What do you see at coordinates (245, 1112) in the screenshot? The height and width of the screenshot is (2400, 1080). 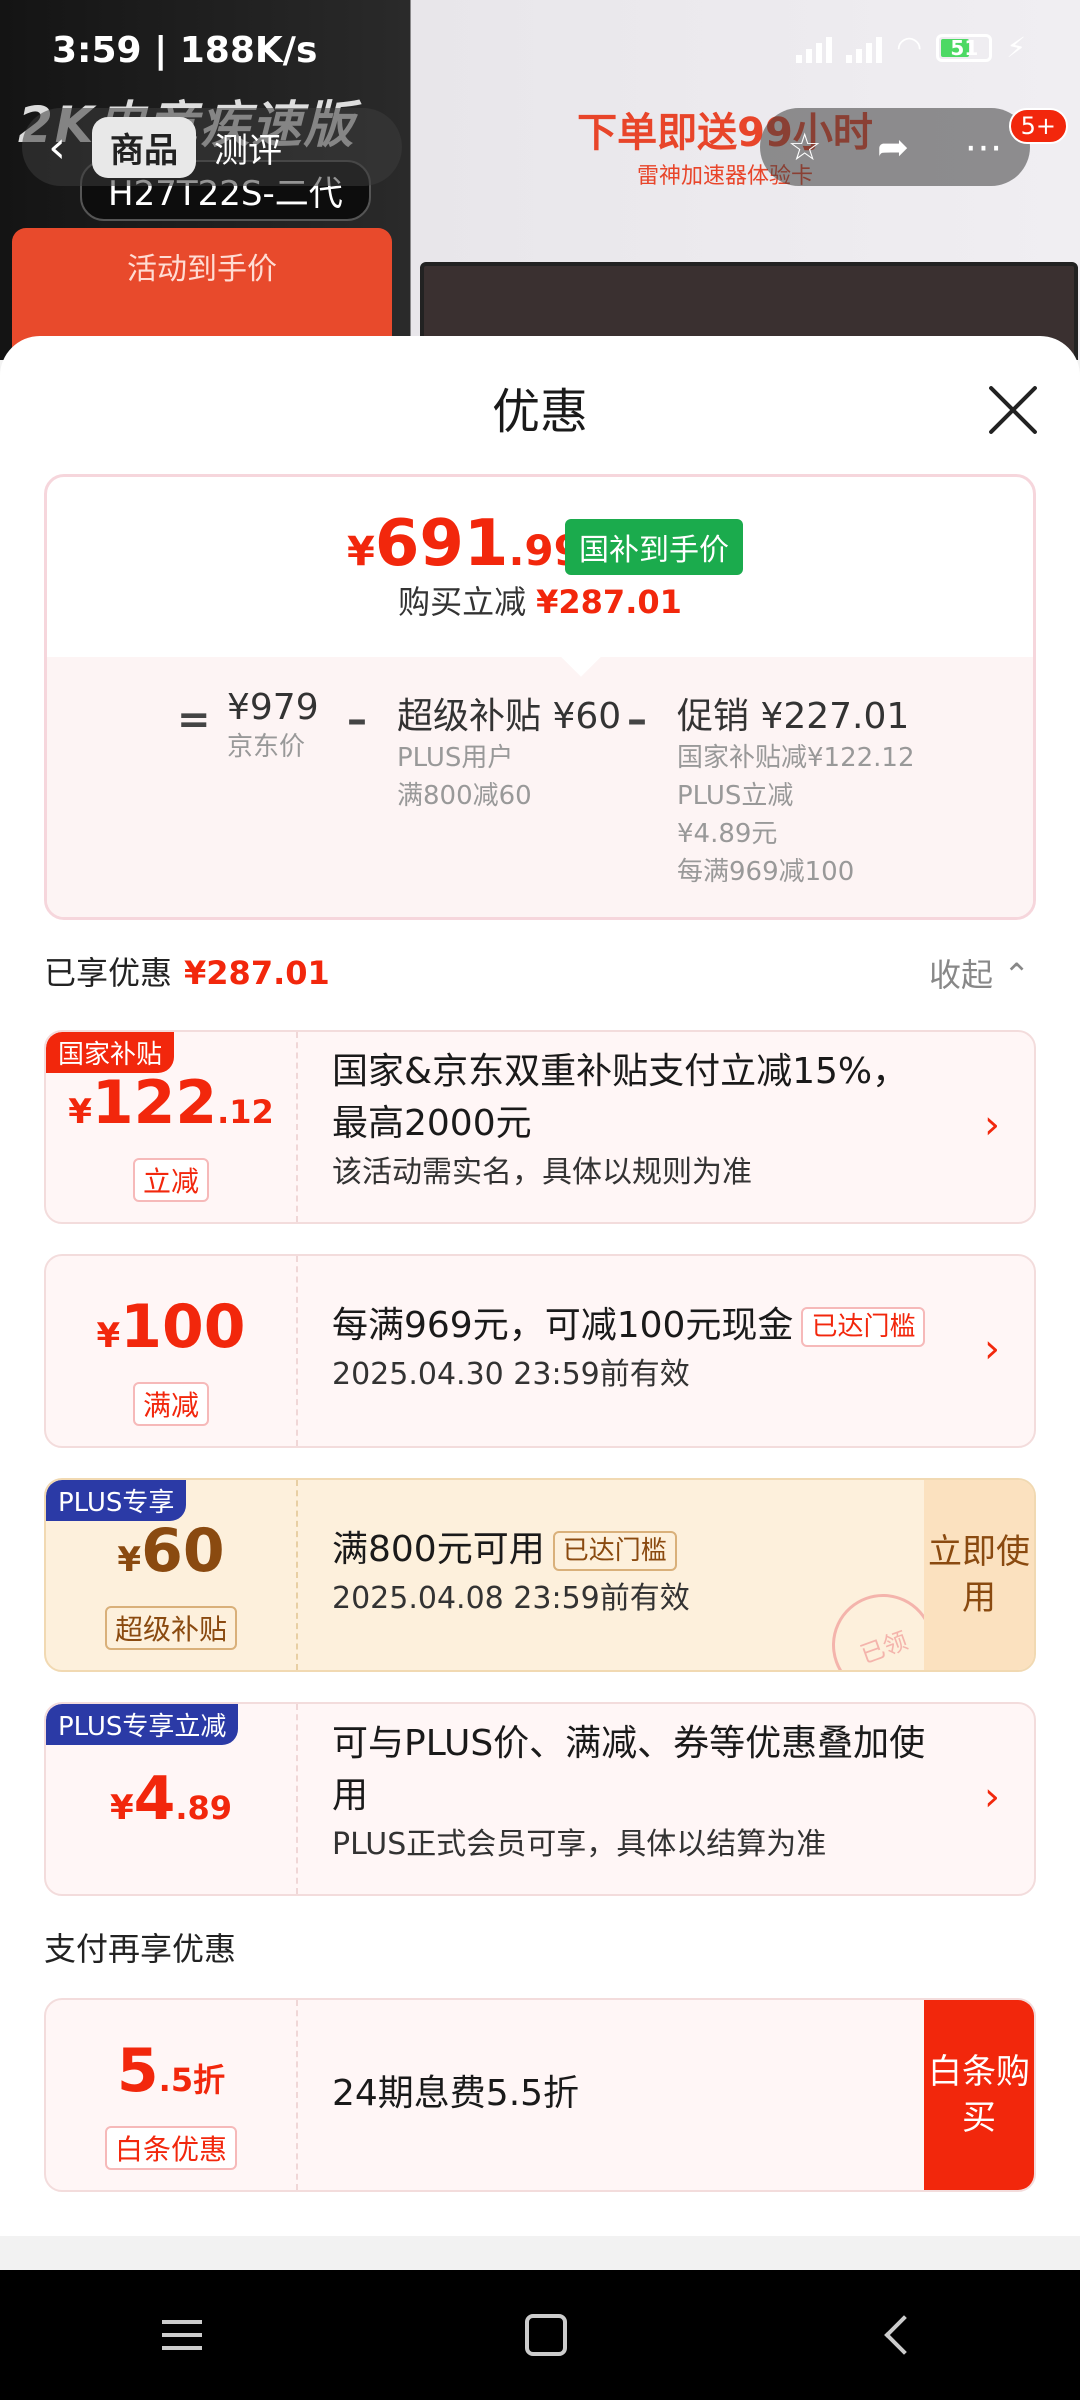 I see `amount-decimal: .12` at bounding box center [245, 1112].